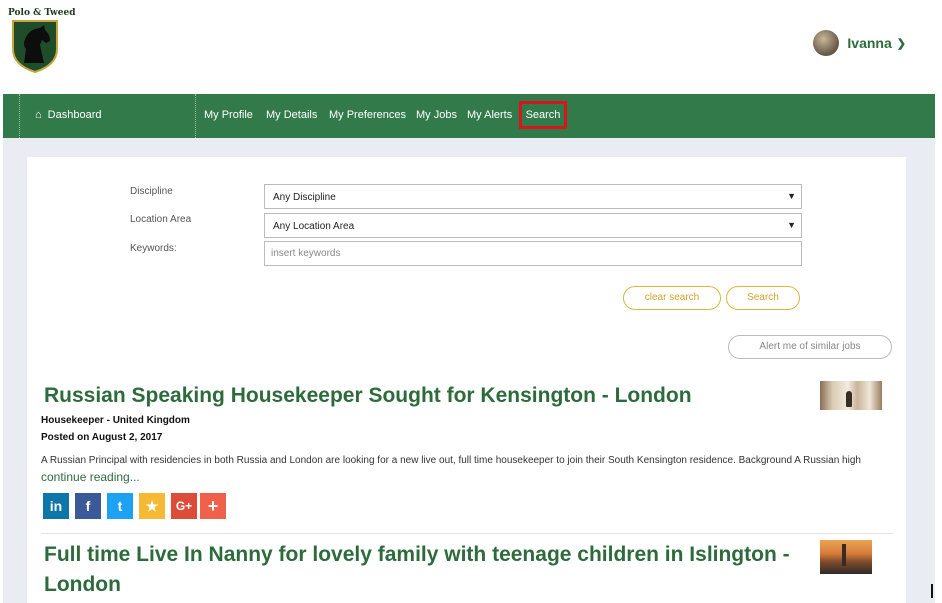  I want to click on alert-similar-jobs-button: Alert me of similar jobs, so click(810, 347).